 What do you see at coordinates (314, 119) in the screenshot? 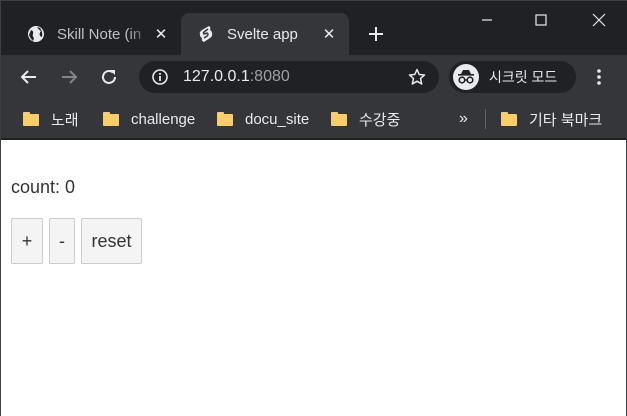
I see `bookmarks-bar: 노래 challenge docu_site 수강중 » 기타 북마크` at bounding box center [314, 119].